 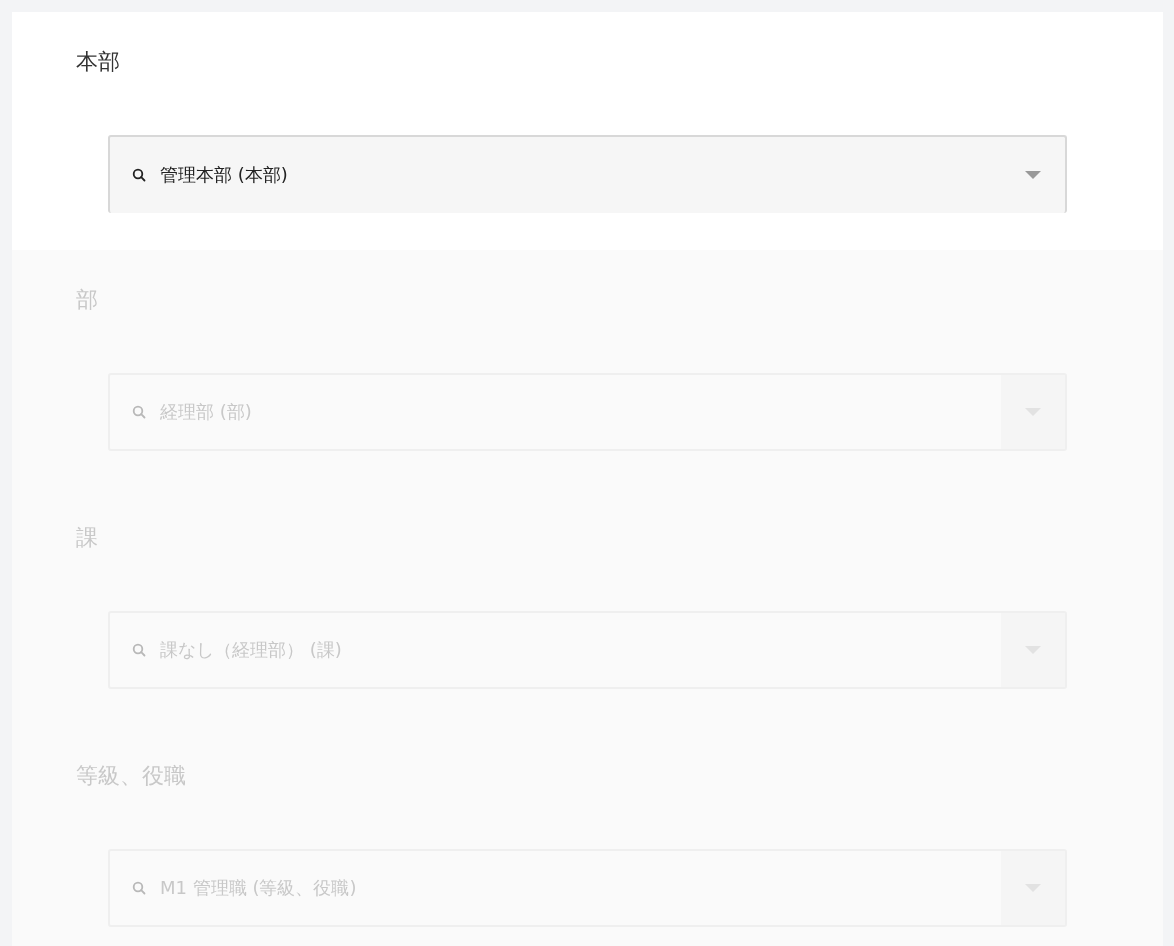 I want to click on field-label: 本部, so click(x=98, y=62).